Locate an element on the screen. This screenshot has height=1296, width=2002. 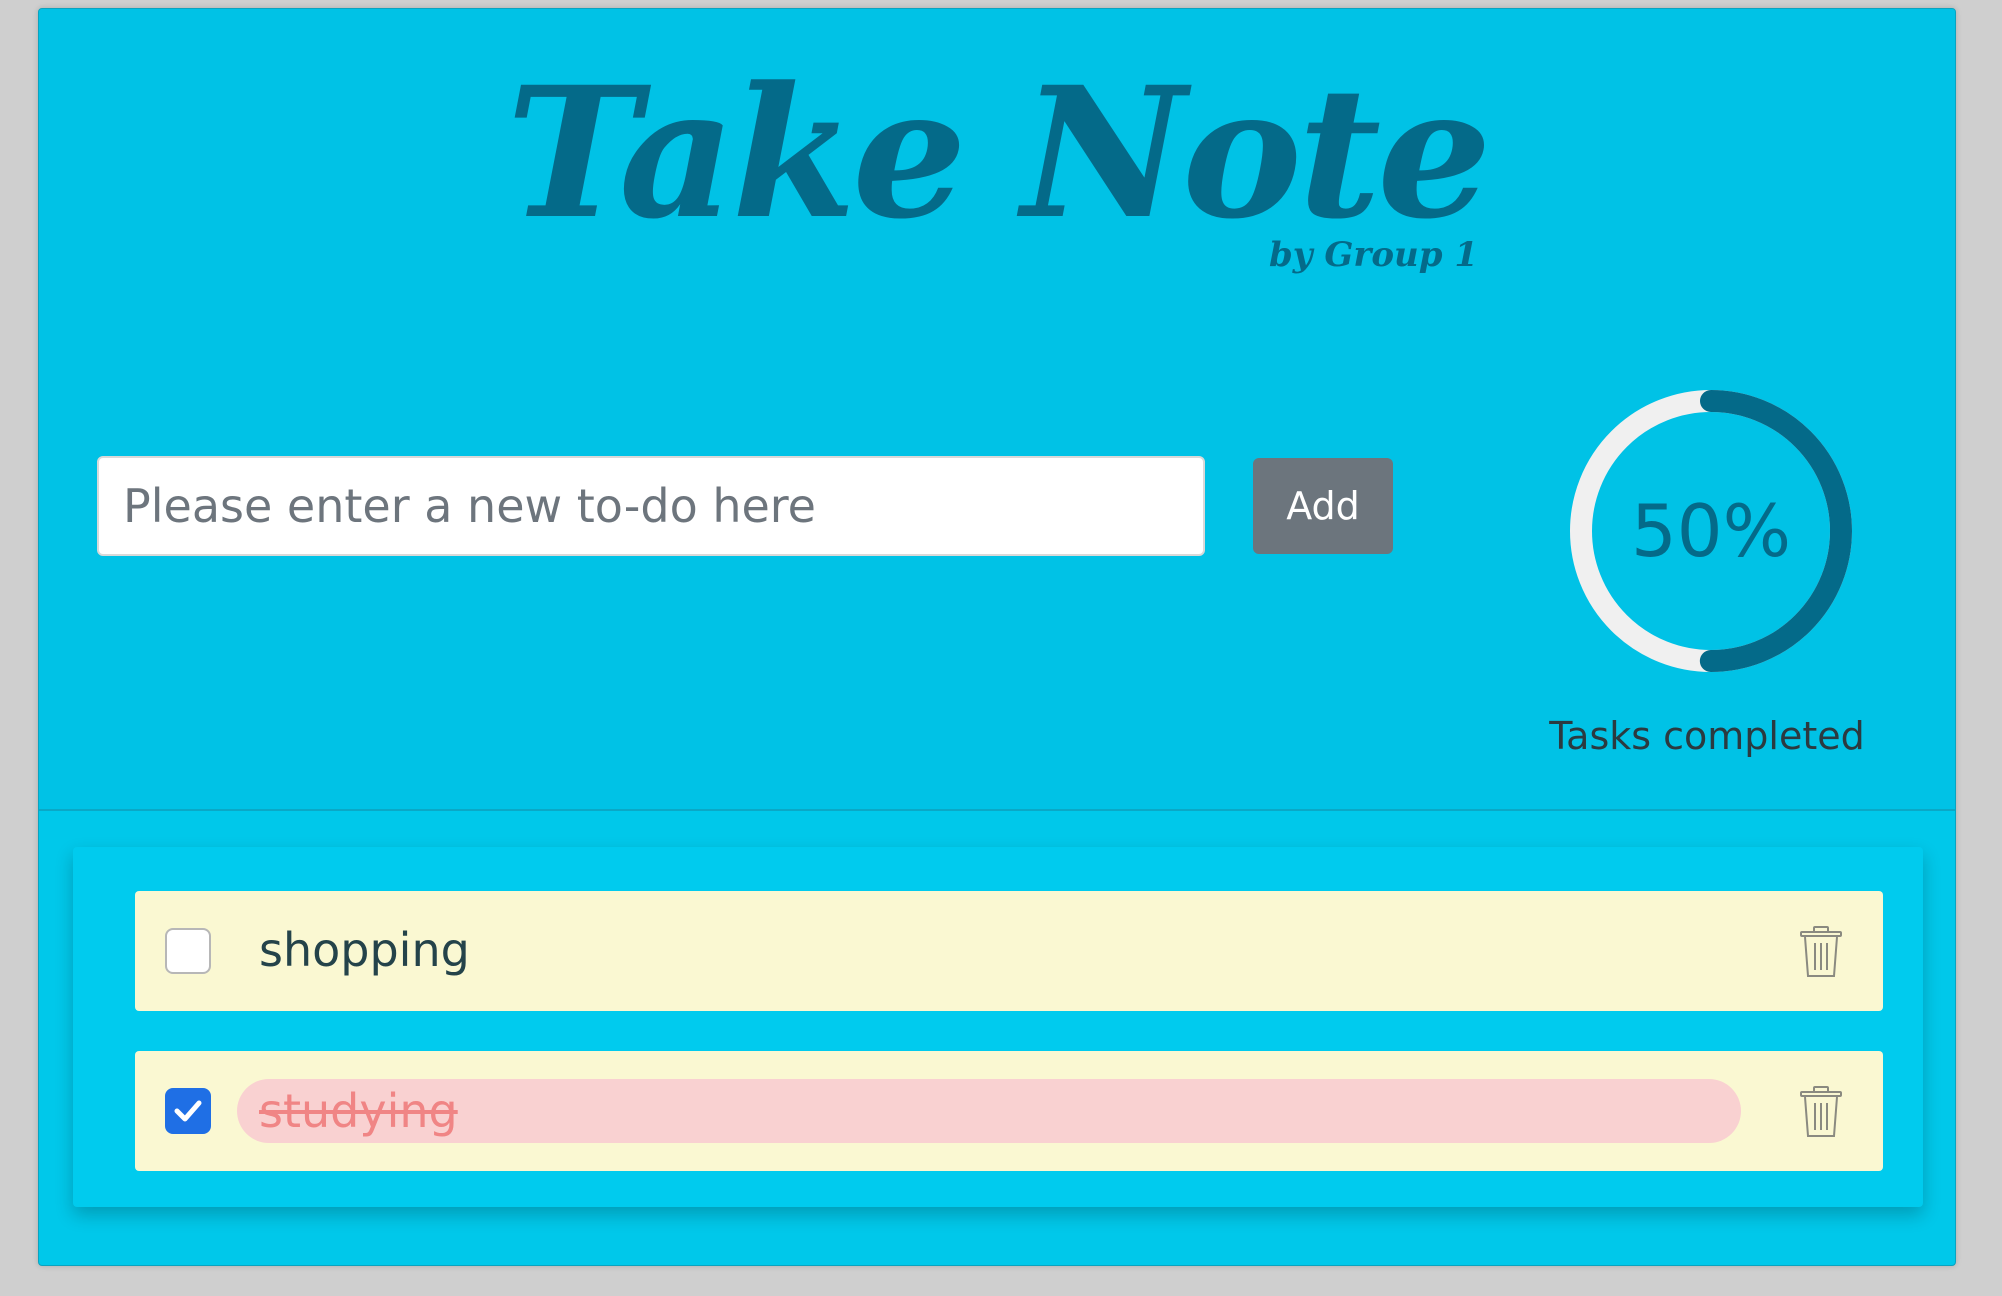
list-item: studying is located at coordinates (1009, 1111).